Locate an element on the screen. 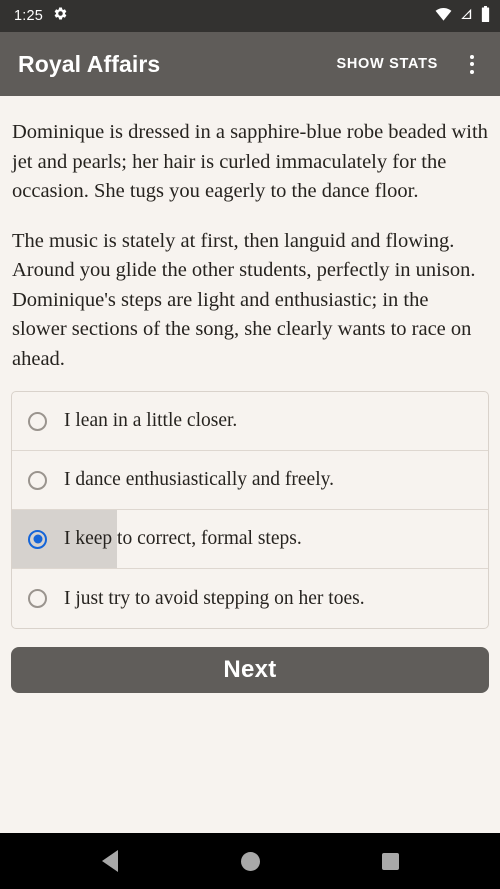 Image resolution: width=500 pixels, height=889 pixels. choice-option-2: I dance enthusiastically and freely. is located at coordinates (250, 480).